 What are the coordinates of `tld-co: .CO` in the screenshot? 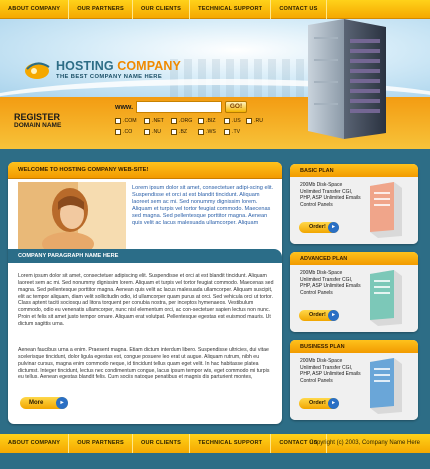 It's located at (123, 132).